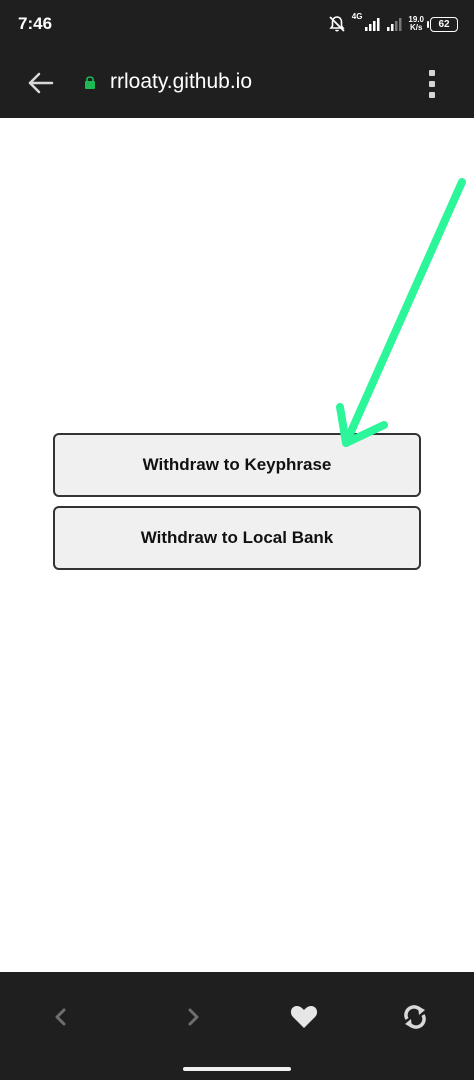 Image resolution: width=474 pixels, height=1080 pixels. I want to click on status-icons: 4G 19.0 K/s 62, so click(393, 24).